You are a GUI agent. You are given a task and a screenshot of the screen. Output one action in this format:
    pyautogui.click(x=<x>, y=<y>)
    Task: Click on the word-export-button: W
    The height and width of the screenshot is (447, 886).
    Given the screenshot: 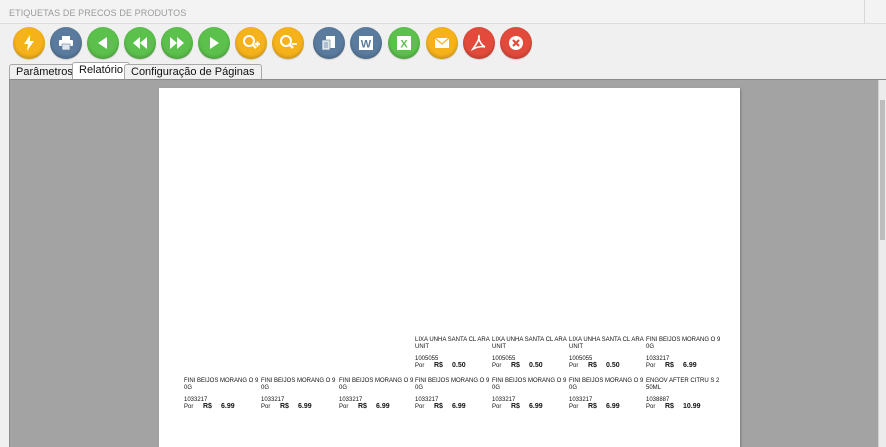 What is the action you would take?
    pyautogui.click(x=366, y=43)
    